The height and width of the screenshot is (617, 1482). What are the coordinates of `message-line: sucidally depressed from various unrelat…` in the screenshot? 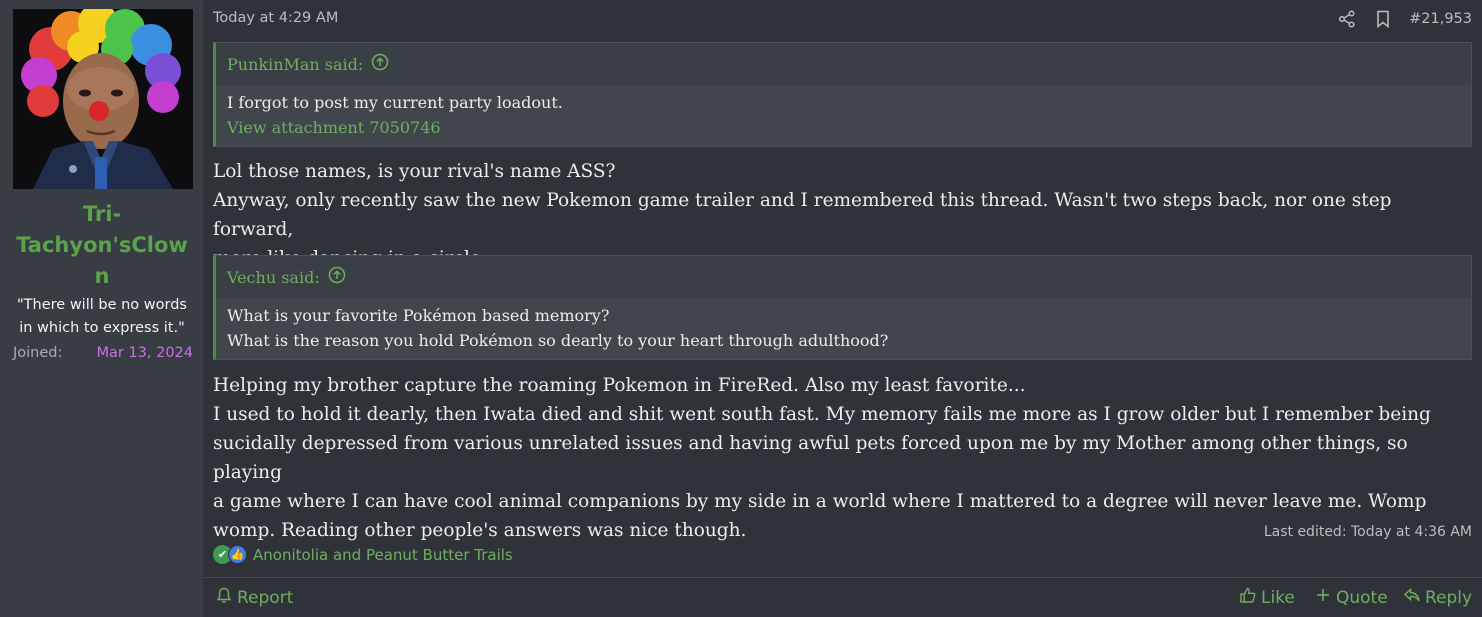 It's located at (810, 458).